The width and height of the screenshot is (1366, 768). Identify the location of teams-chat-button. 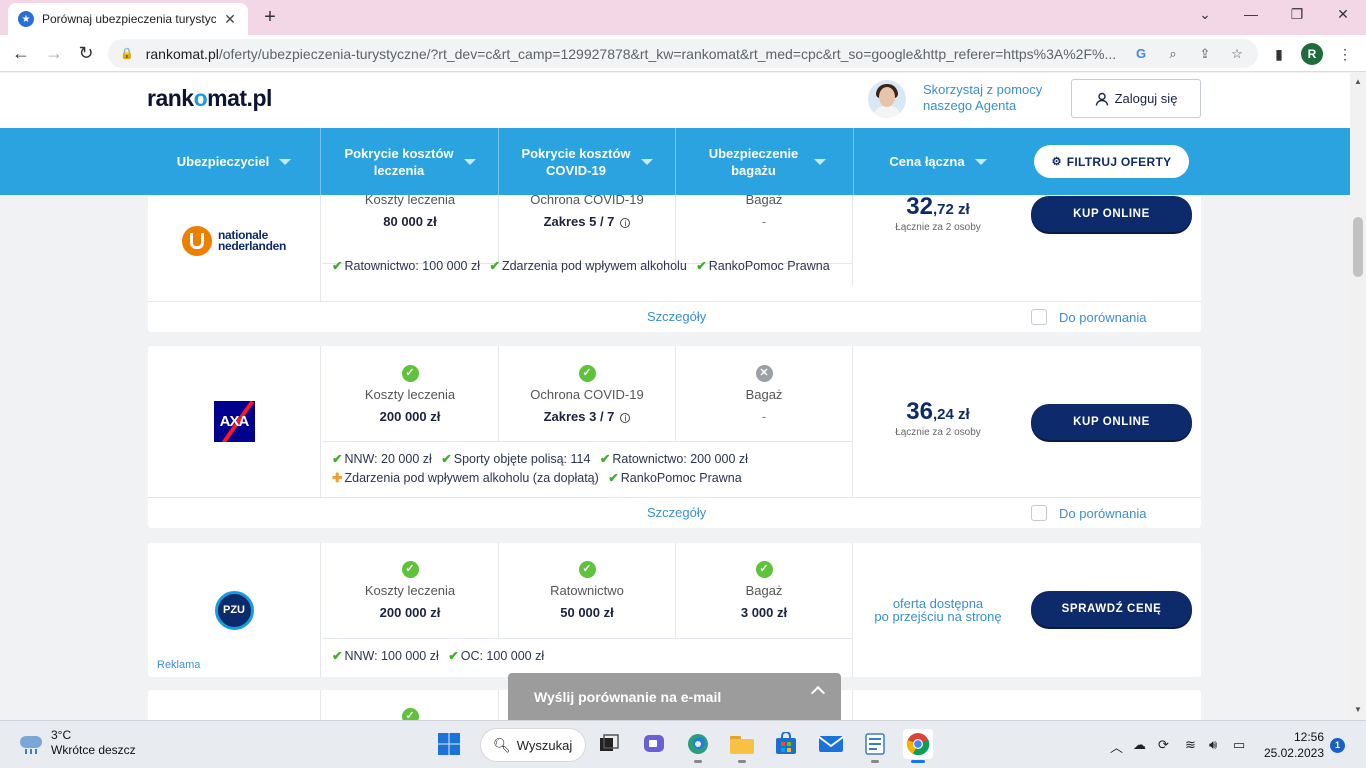
(654, 744).